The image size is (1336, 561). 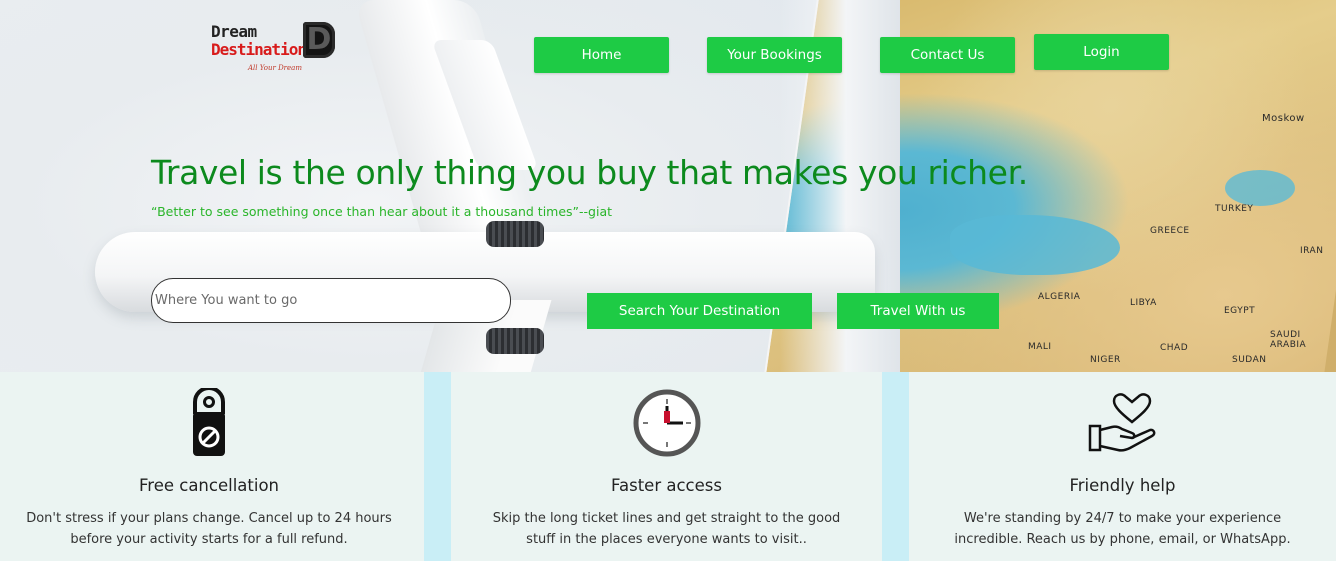 I want to click on map-label-algeria: ALGERIA, so click(x=1059, y=297).